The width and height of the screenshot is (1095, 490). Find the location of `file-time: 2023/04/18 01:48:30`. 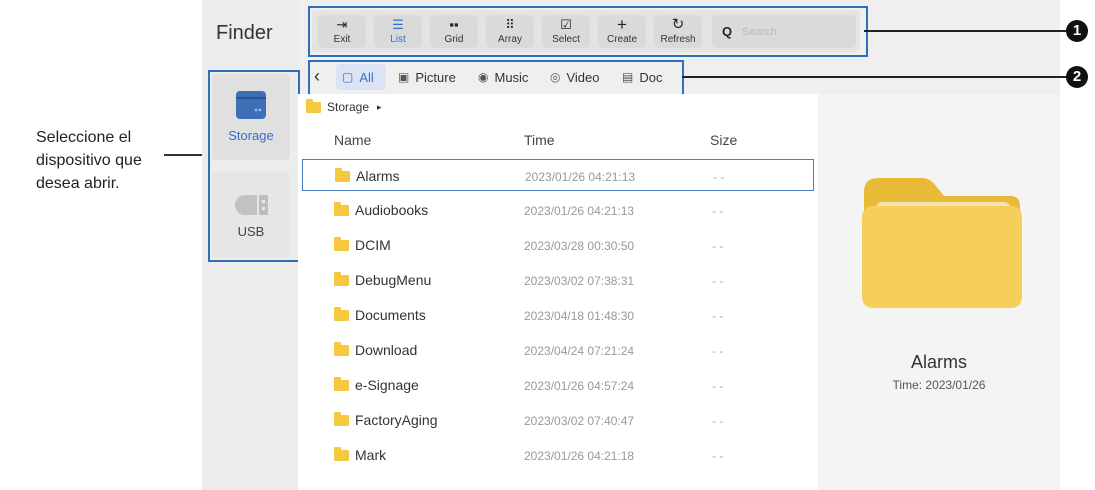

file-time: 2023/04/18 01:48:30 is located at coordinates (579, 316).